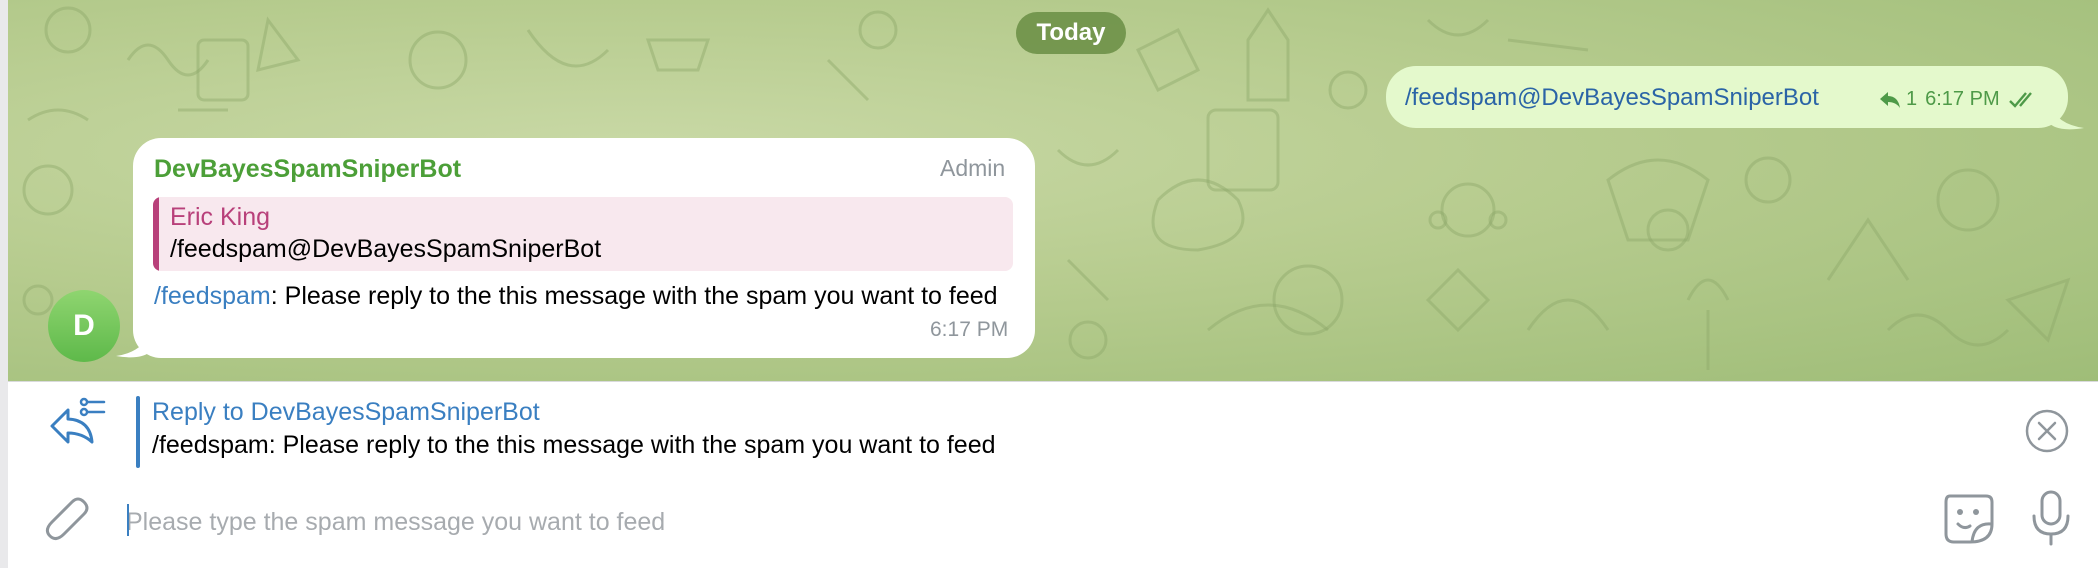 The image size is (2098, 568). What do you see at coordinates (156, 234) in the screenshot?
I see `quote-accent-bar` at bounding box center [156, 234].